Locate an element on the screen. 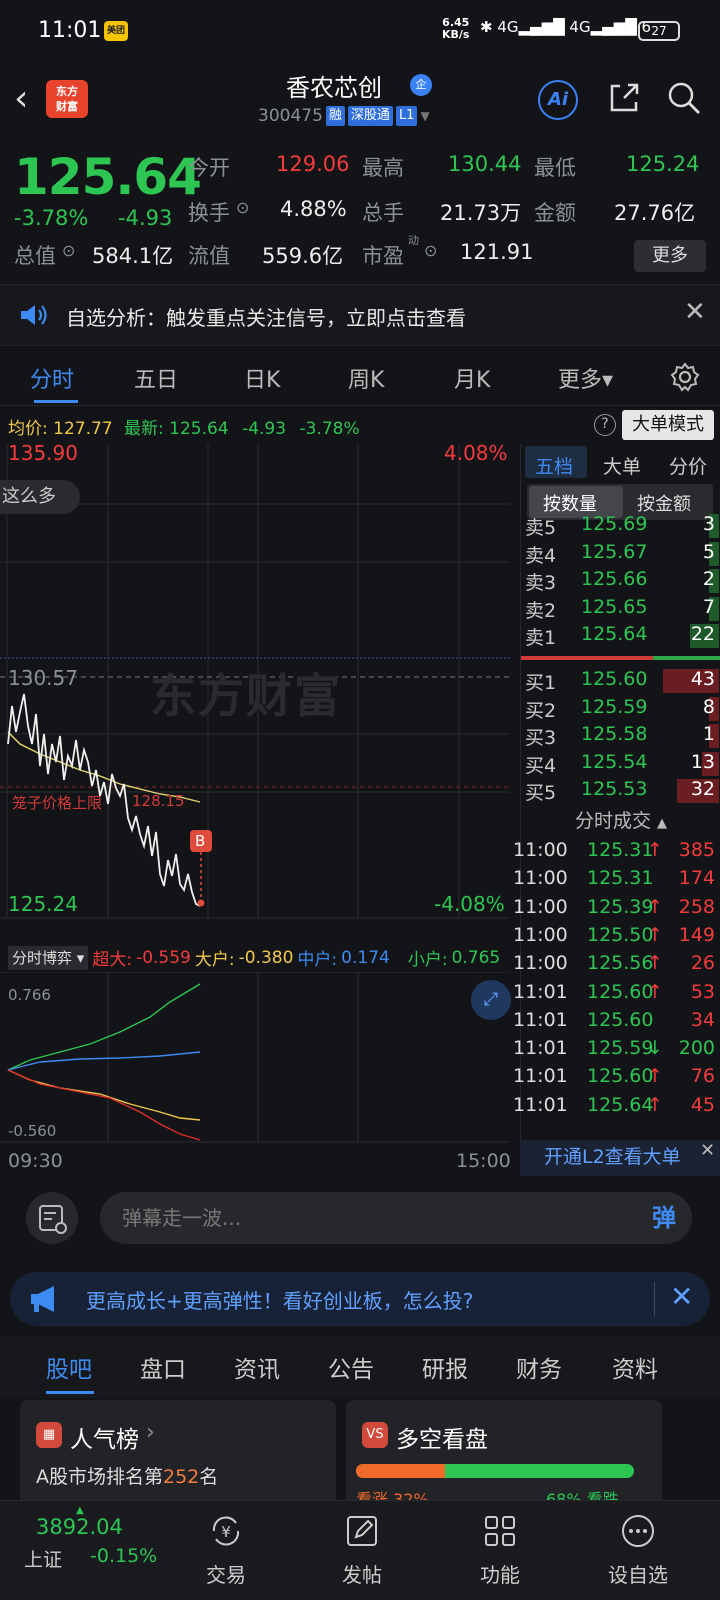 The width and height of the screenshot is (720, 1600). trade-volume: 26 is located at coordinates (702, 963).